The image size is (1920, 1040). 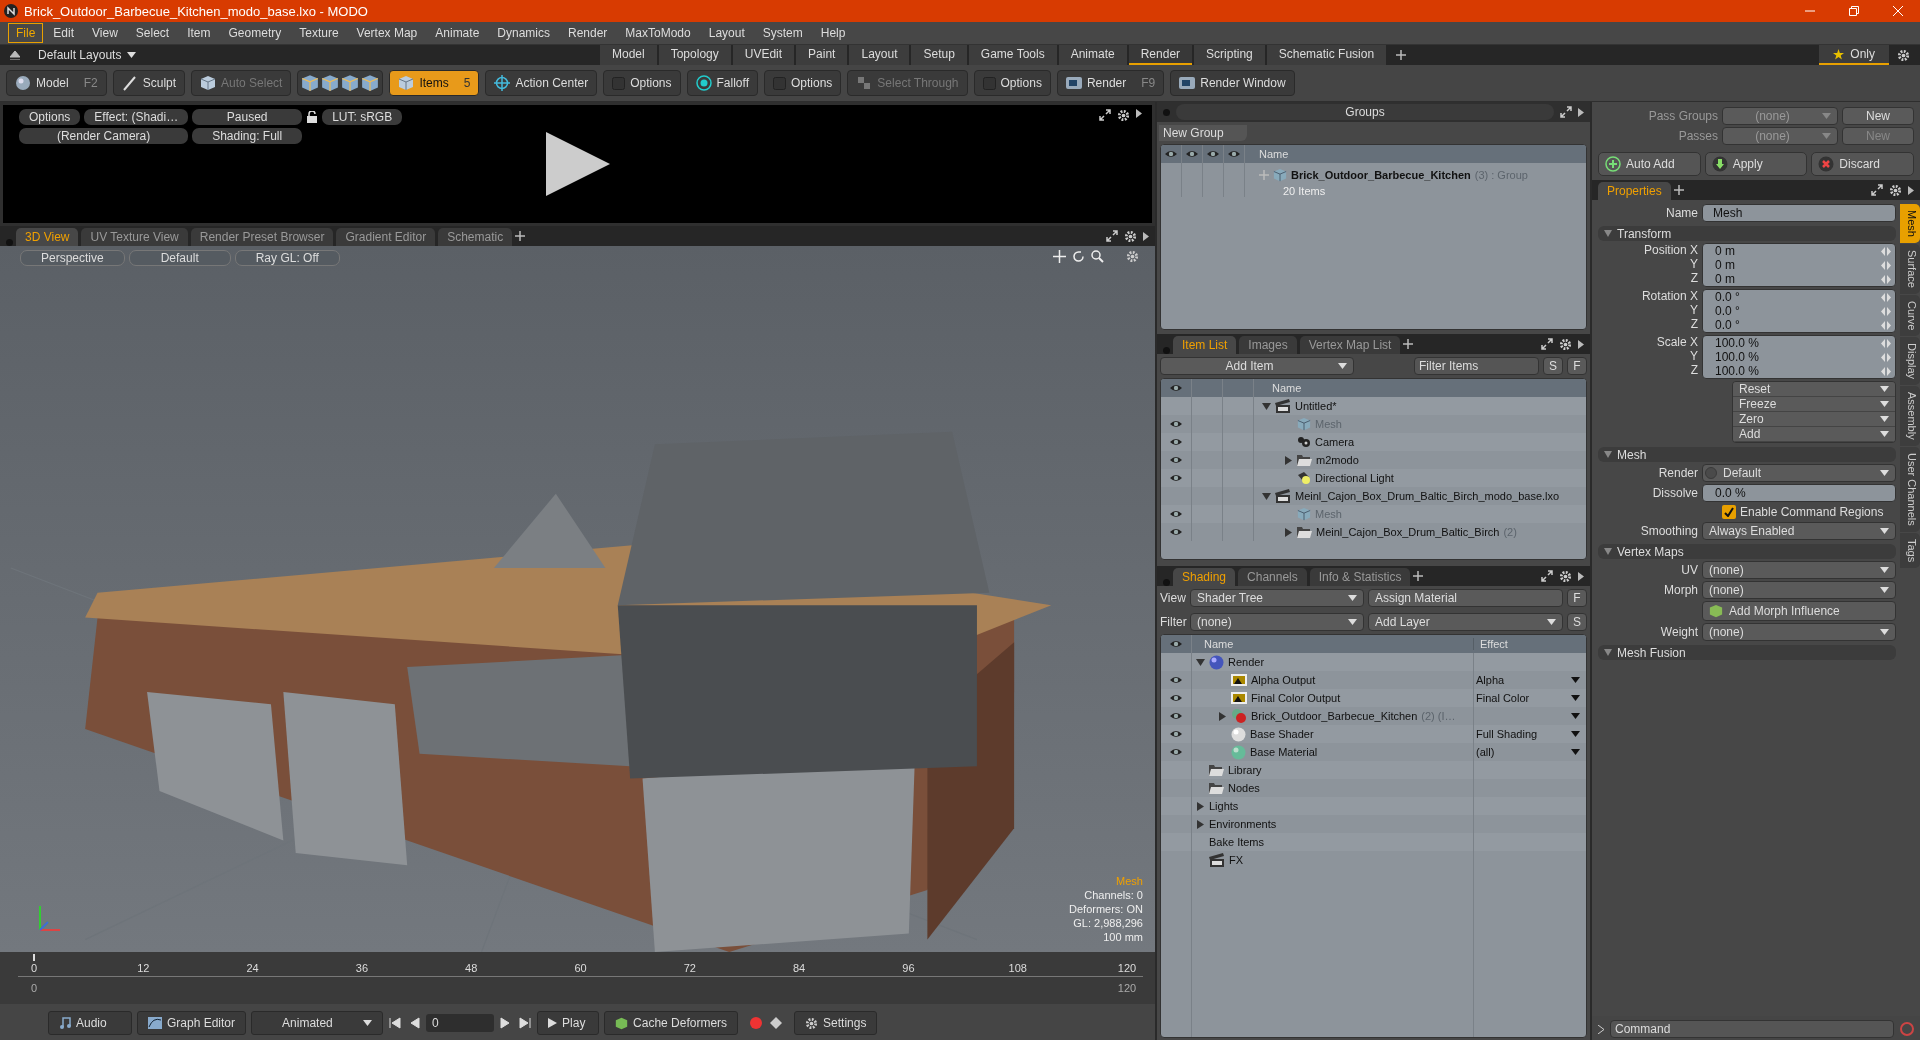 I want to click on menu-item: Edit, so click(x=64, y=33).